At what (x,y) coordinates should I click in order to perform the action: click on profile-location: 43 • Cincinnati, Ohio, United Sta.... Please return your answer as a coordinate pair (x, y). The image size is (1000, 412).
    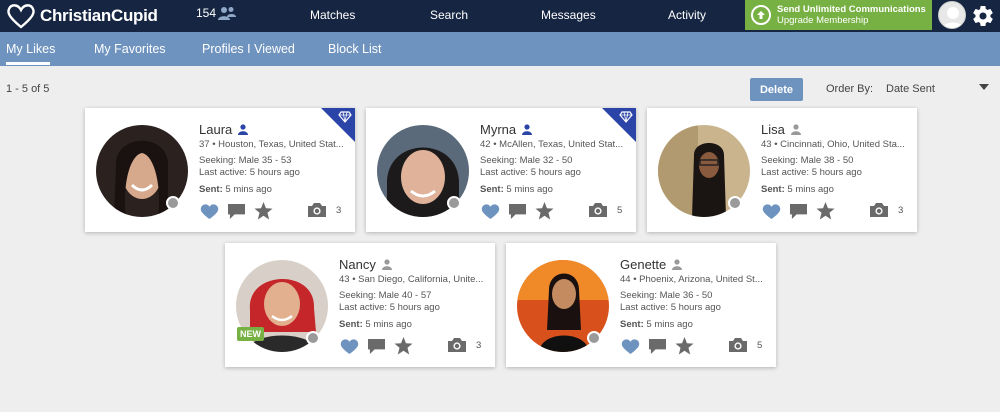
    Looking at the image, I should click on (833, 144).